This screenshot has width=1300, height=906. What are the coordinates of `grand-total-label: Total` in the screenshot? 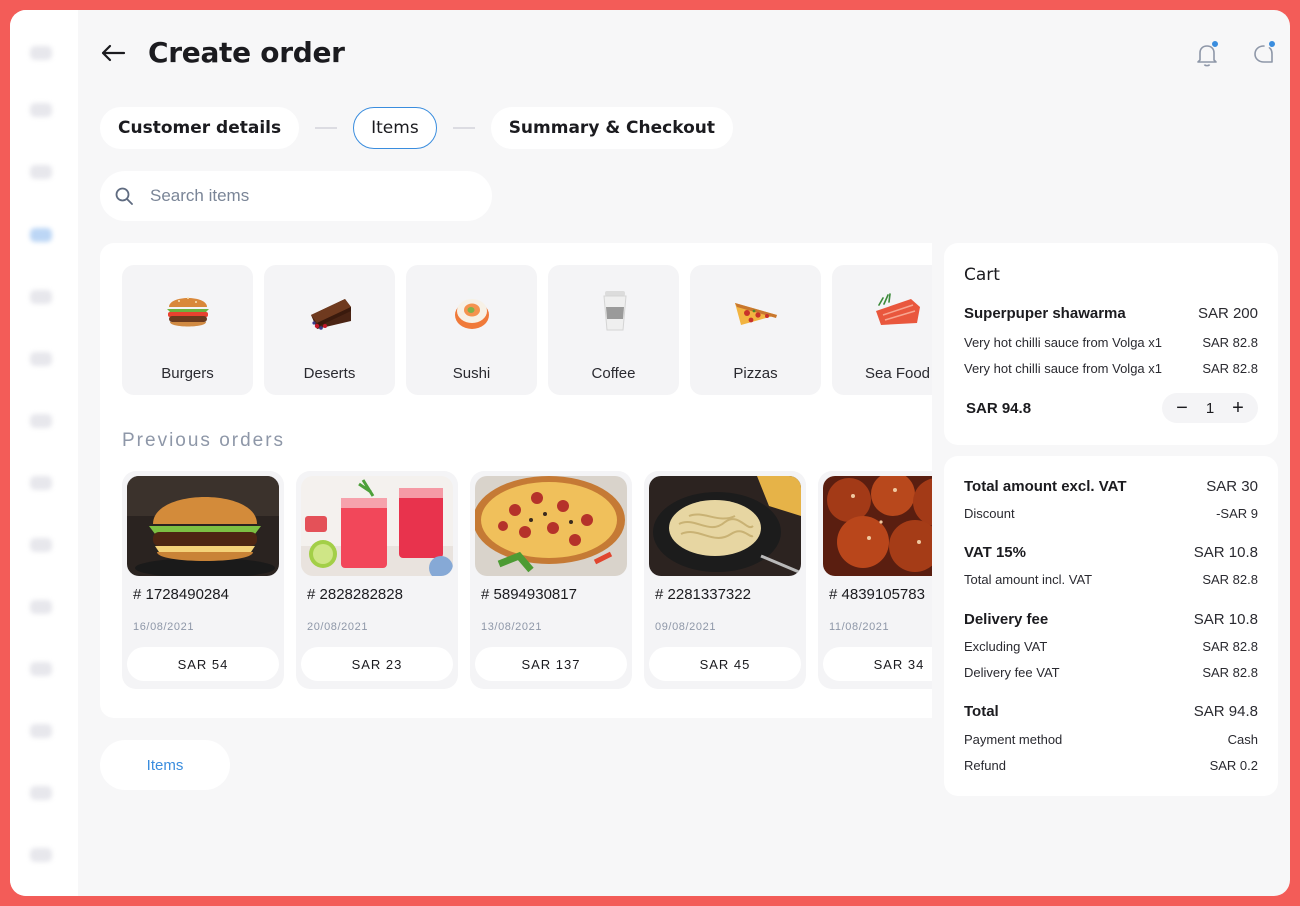 It's located at (981, 711).